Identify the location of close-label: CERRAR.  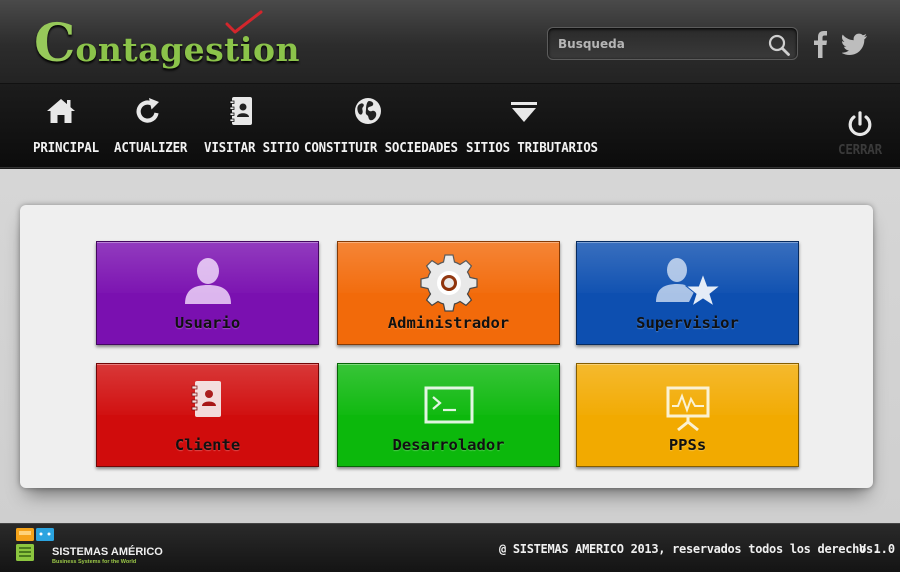
(860, 149).